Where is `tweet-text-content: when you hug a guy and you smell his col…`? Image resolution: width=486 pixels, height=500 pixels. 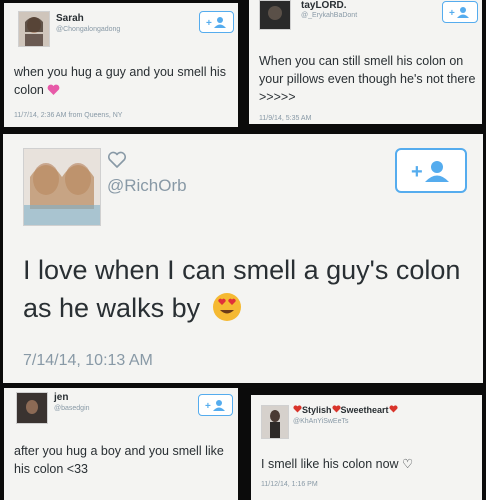 tweet-text-content: when you hug a guy and you smell his col… is located at coordinates (120, 81).